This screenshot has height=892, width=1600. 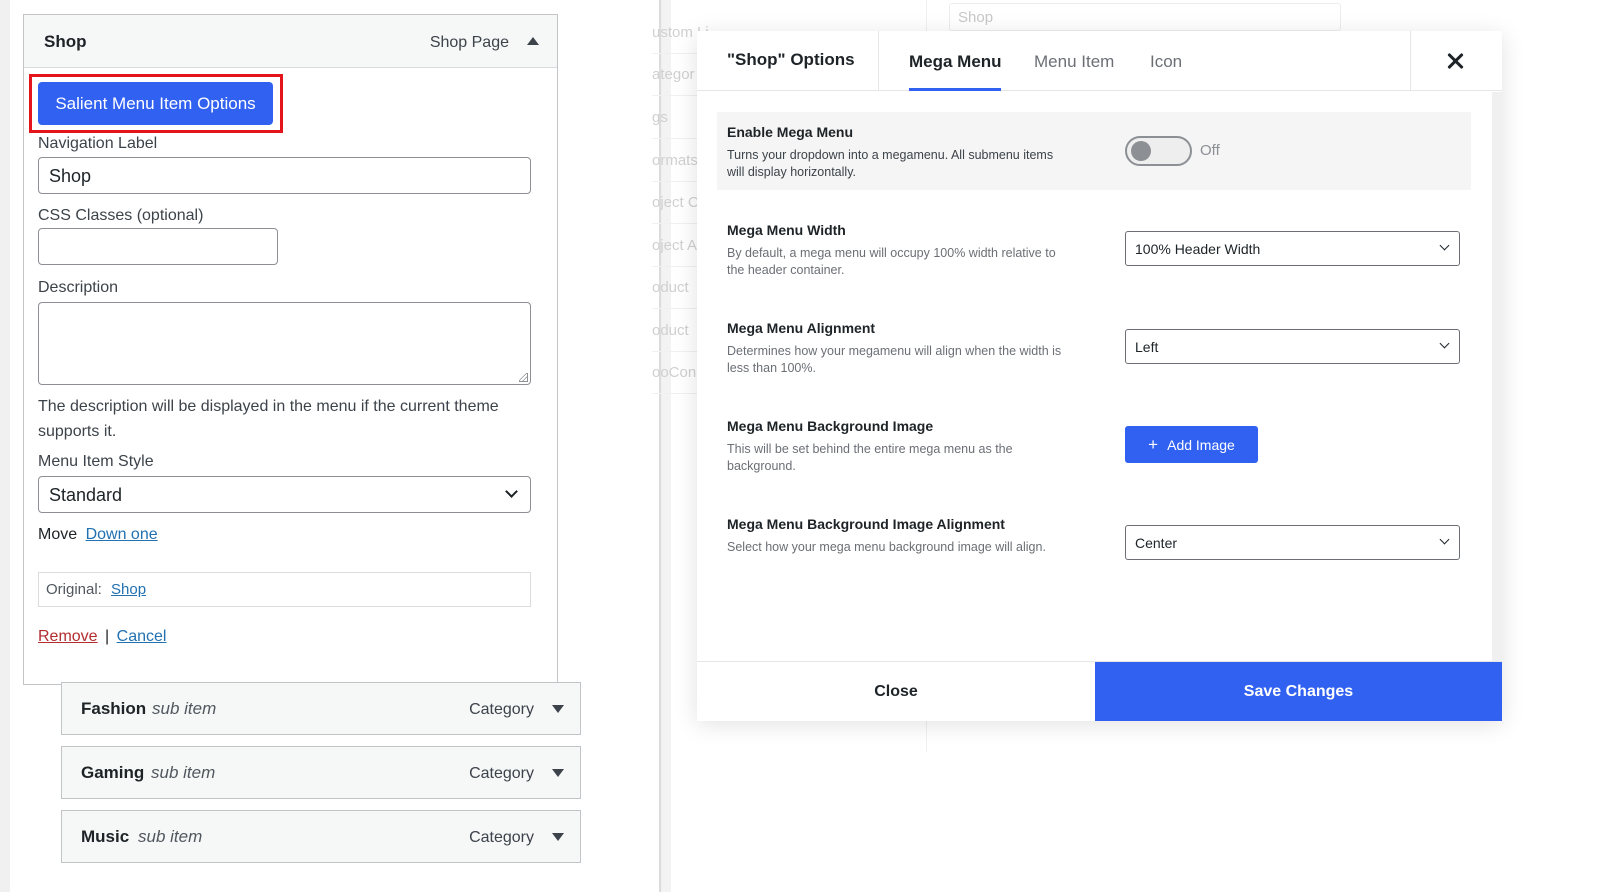 I want to click on modal-header: "Shop" Options Mega Menu Menu Item Icon, so click(x=1099, y=61).